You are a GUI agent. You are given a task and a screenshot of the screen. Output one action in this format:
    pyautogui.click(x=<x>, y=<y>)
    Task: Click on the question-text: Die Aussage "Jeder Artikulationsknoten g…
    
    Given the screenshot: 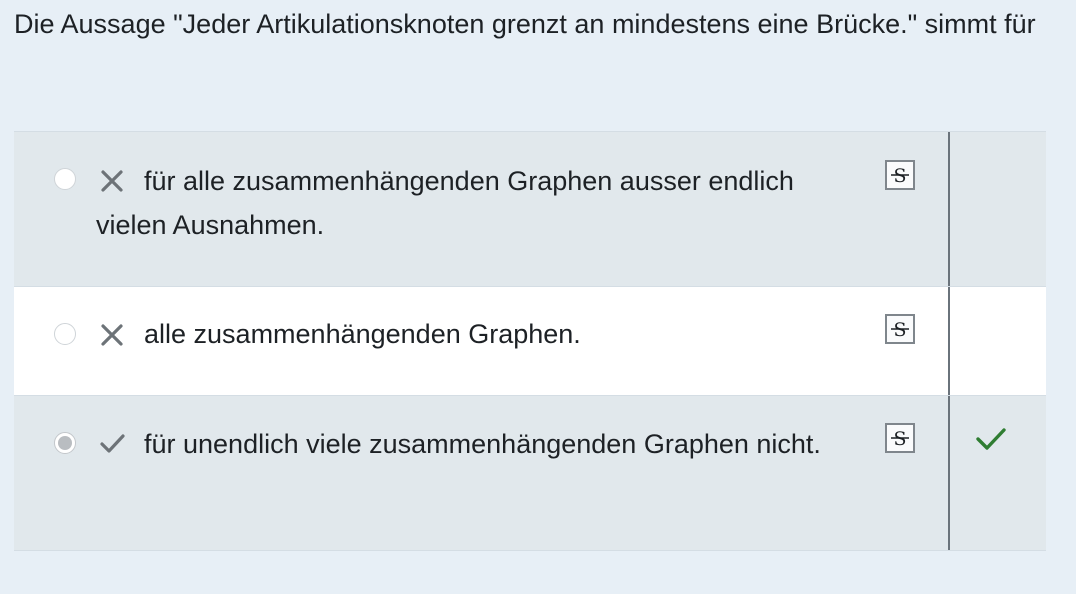 What is the action you would take?
    pyautogui.click(x=525, y=24)
    